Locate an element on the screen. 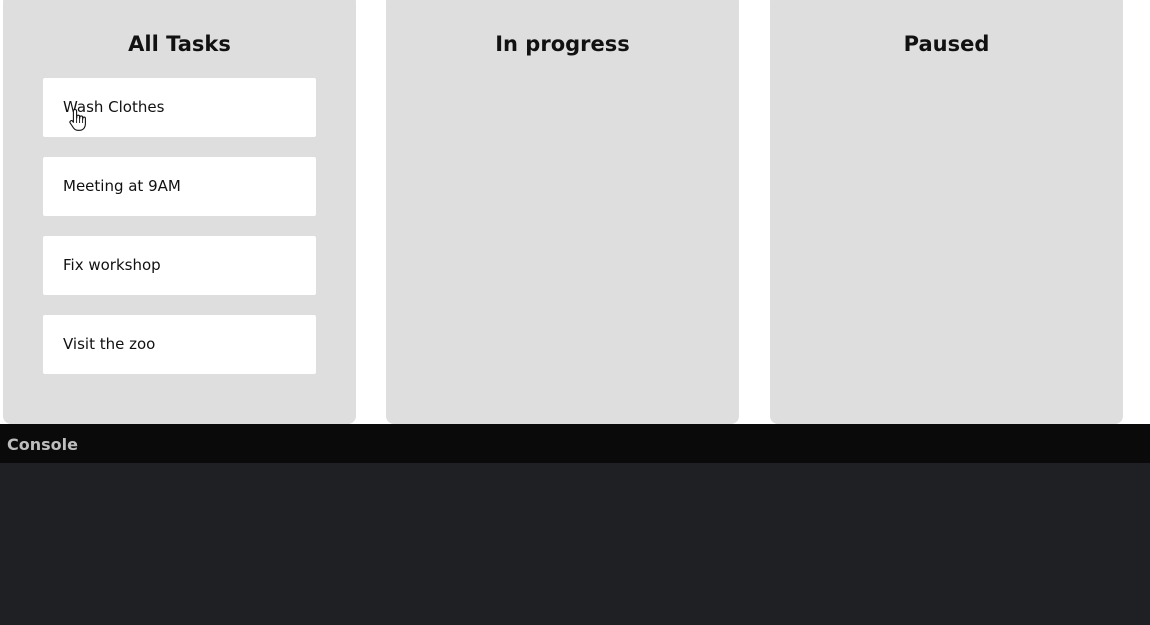 The height and width of the screenshot is (625, 1150). hand-pointer-cursor-icon is located at coordinates (77, 119).